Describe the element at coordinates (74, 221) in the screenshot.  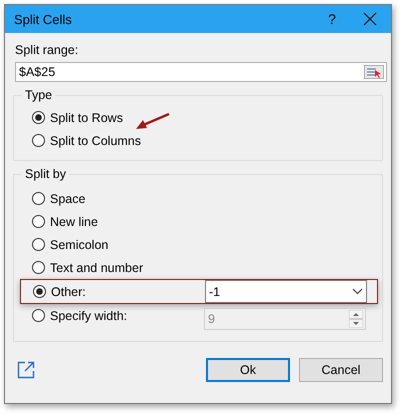
I see `option-label: New line` at that location.